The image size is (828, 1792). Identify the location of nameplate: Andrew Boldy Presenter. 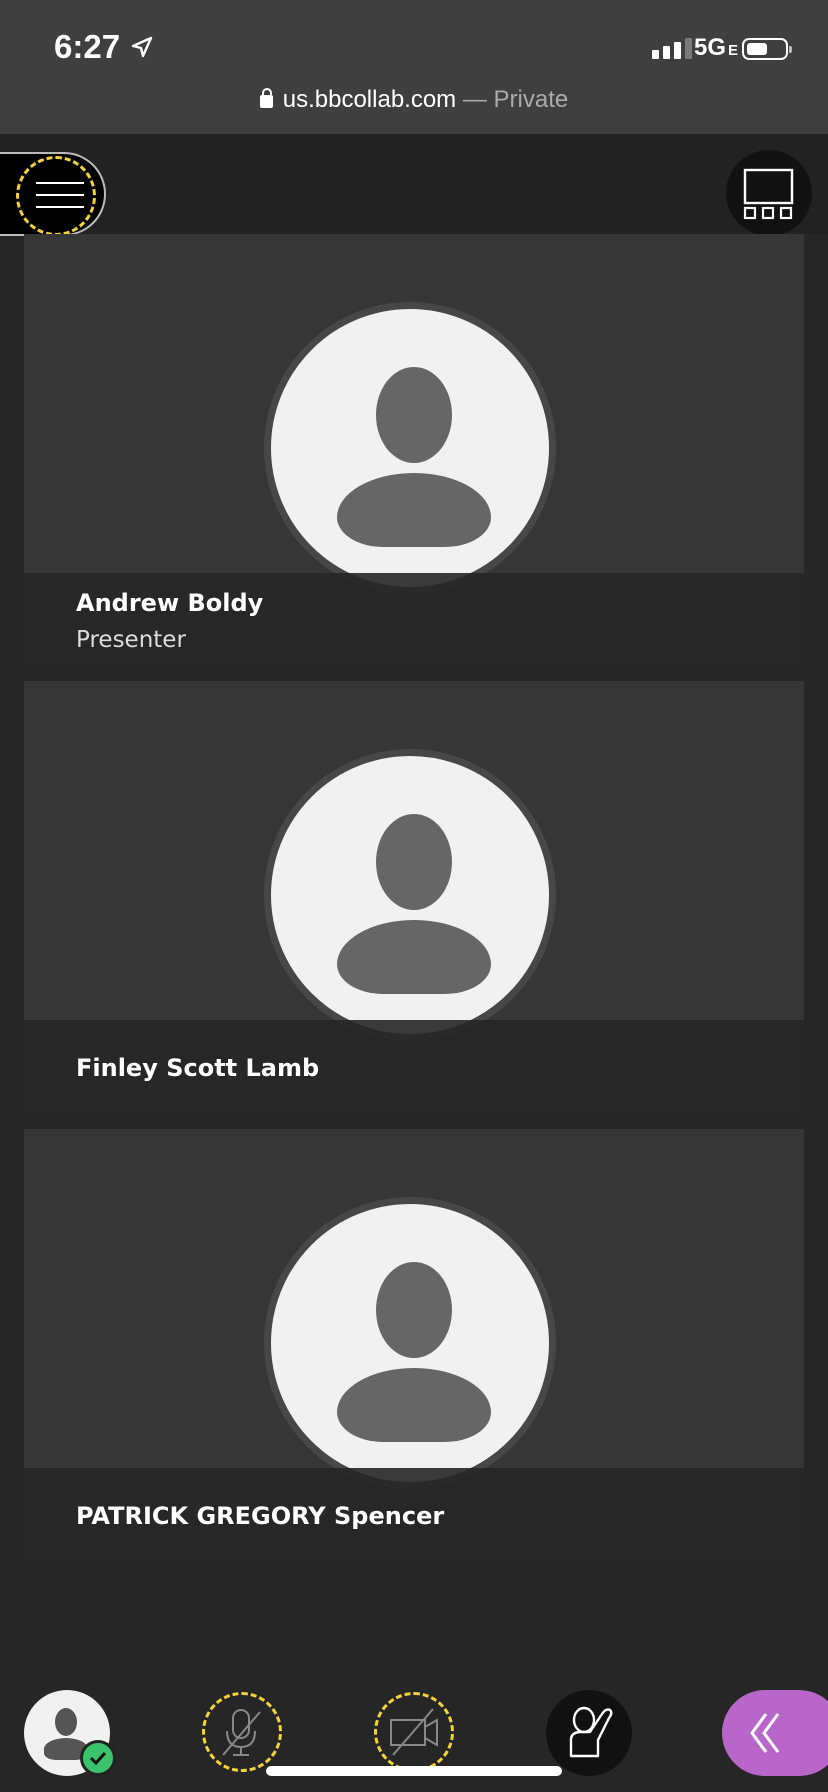
(414, 622).